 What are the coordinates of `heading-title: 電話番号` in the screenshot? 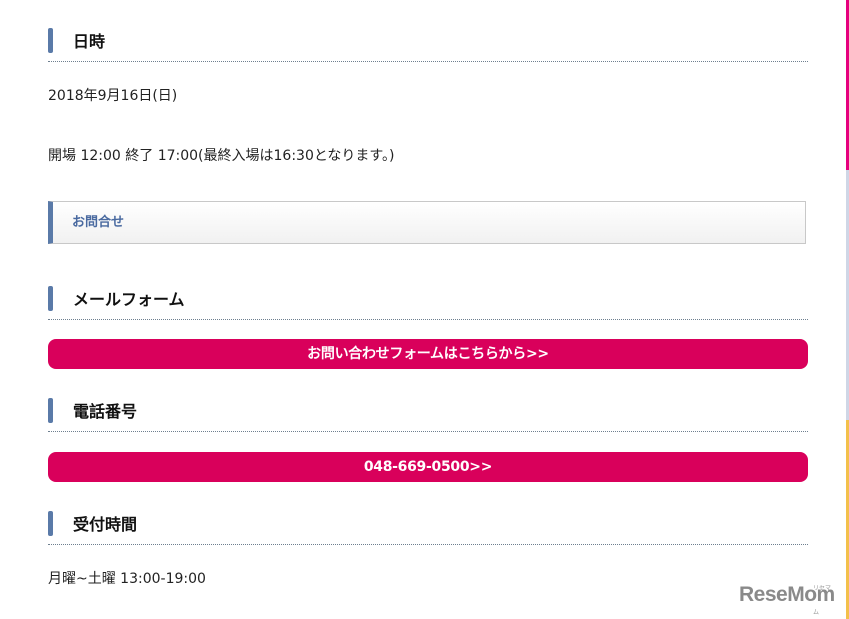 It's located at (105, 411).